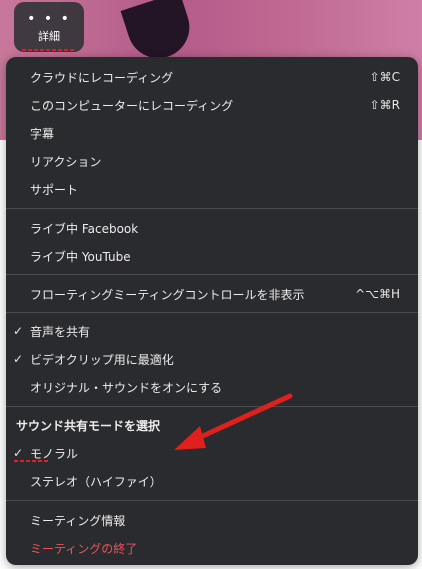 The image size is (422, 569). What do you see at coordinates (212, 520) in the screenshot?
I see `menu-item-meeting-info: ミーティング情報` at bounding box center [212, 520].